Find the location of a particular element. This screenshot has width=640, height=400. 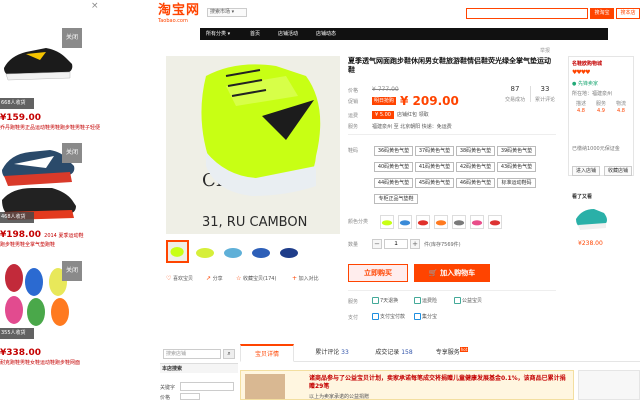

service-charity: 公益宝贝 is located at coordinates (468, 300).